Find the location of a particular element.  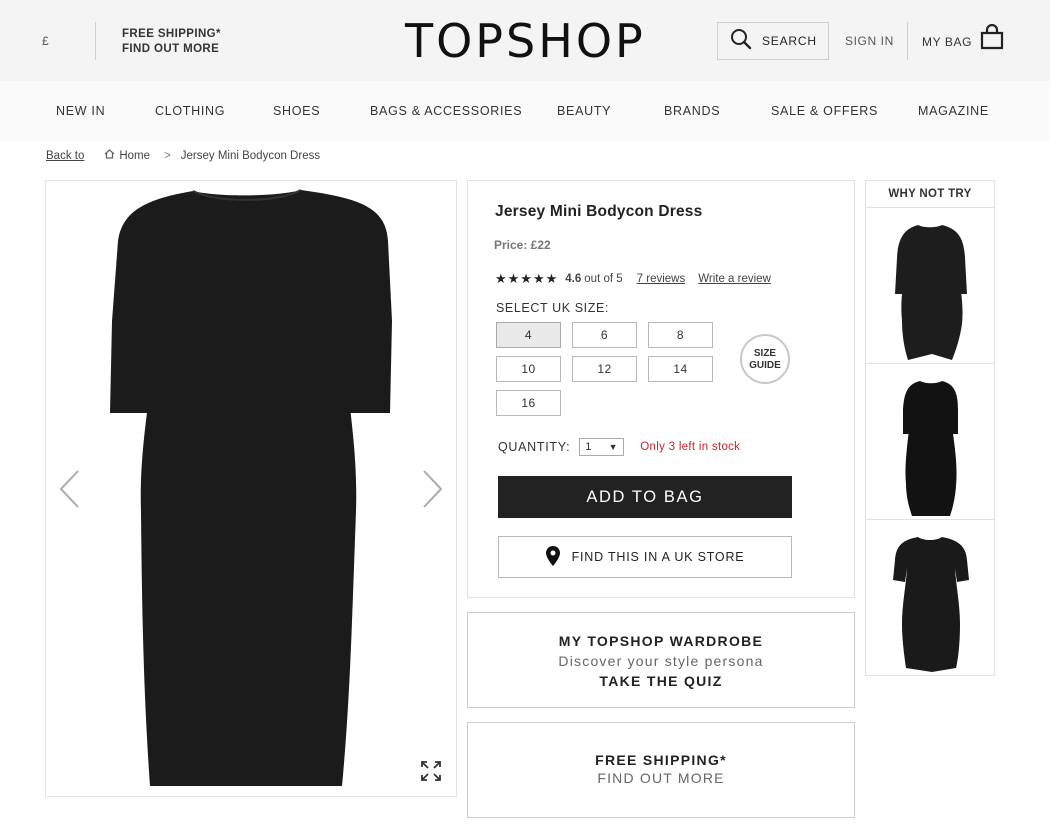

shipping-promo-link: FREE SHIPPING* FIND OUT MORE is located at coordinates (171, 42).